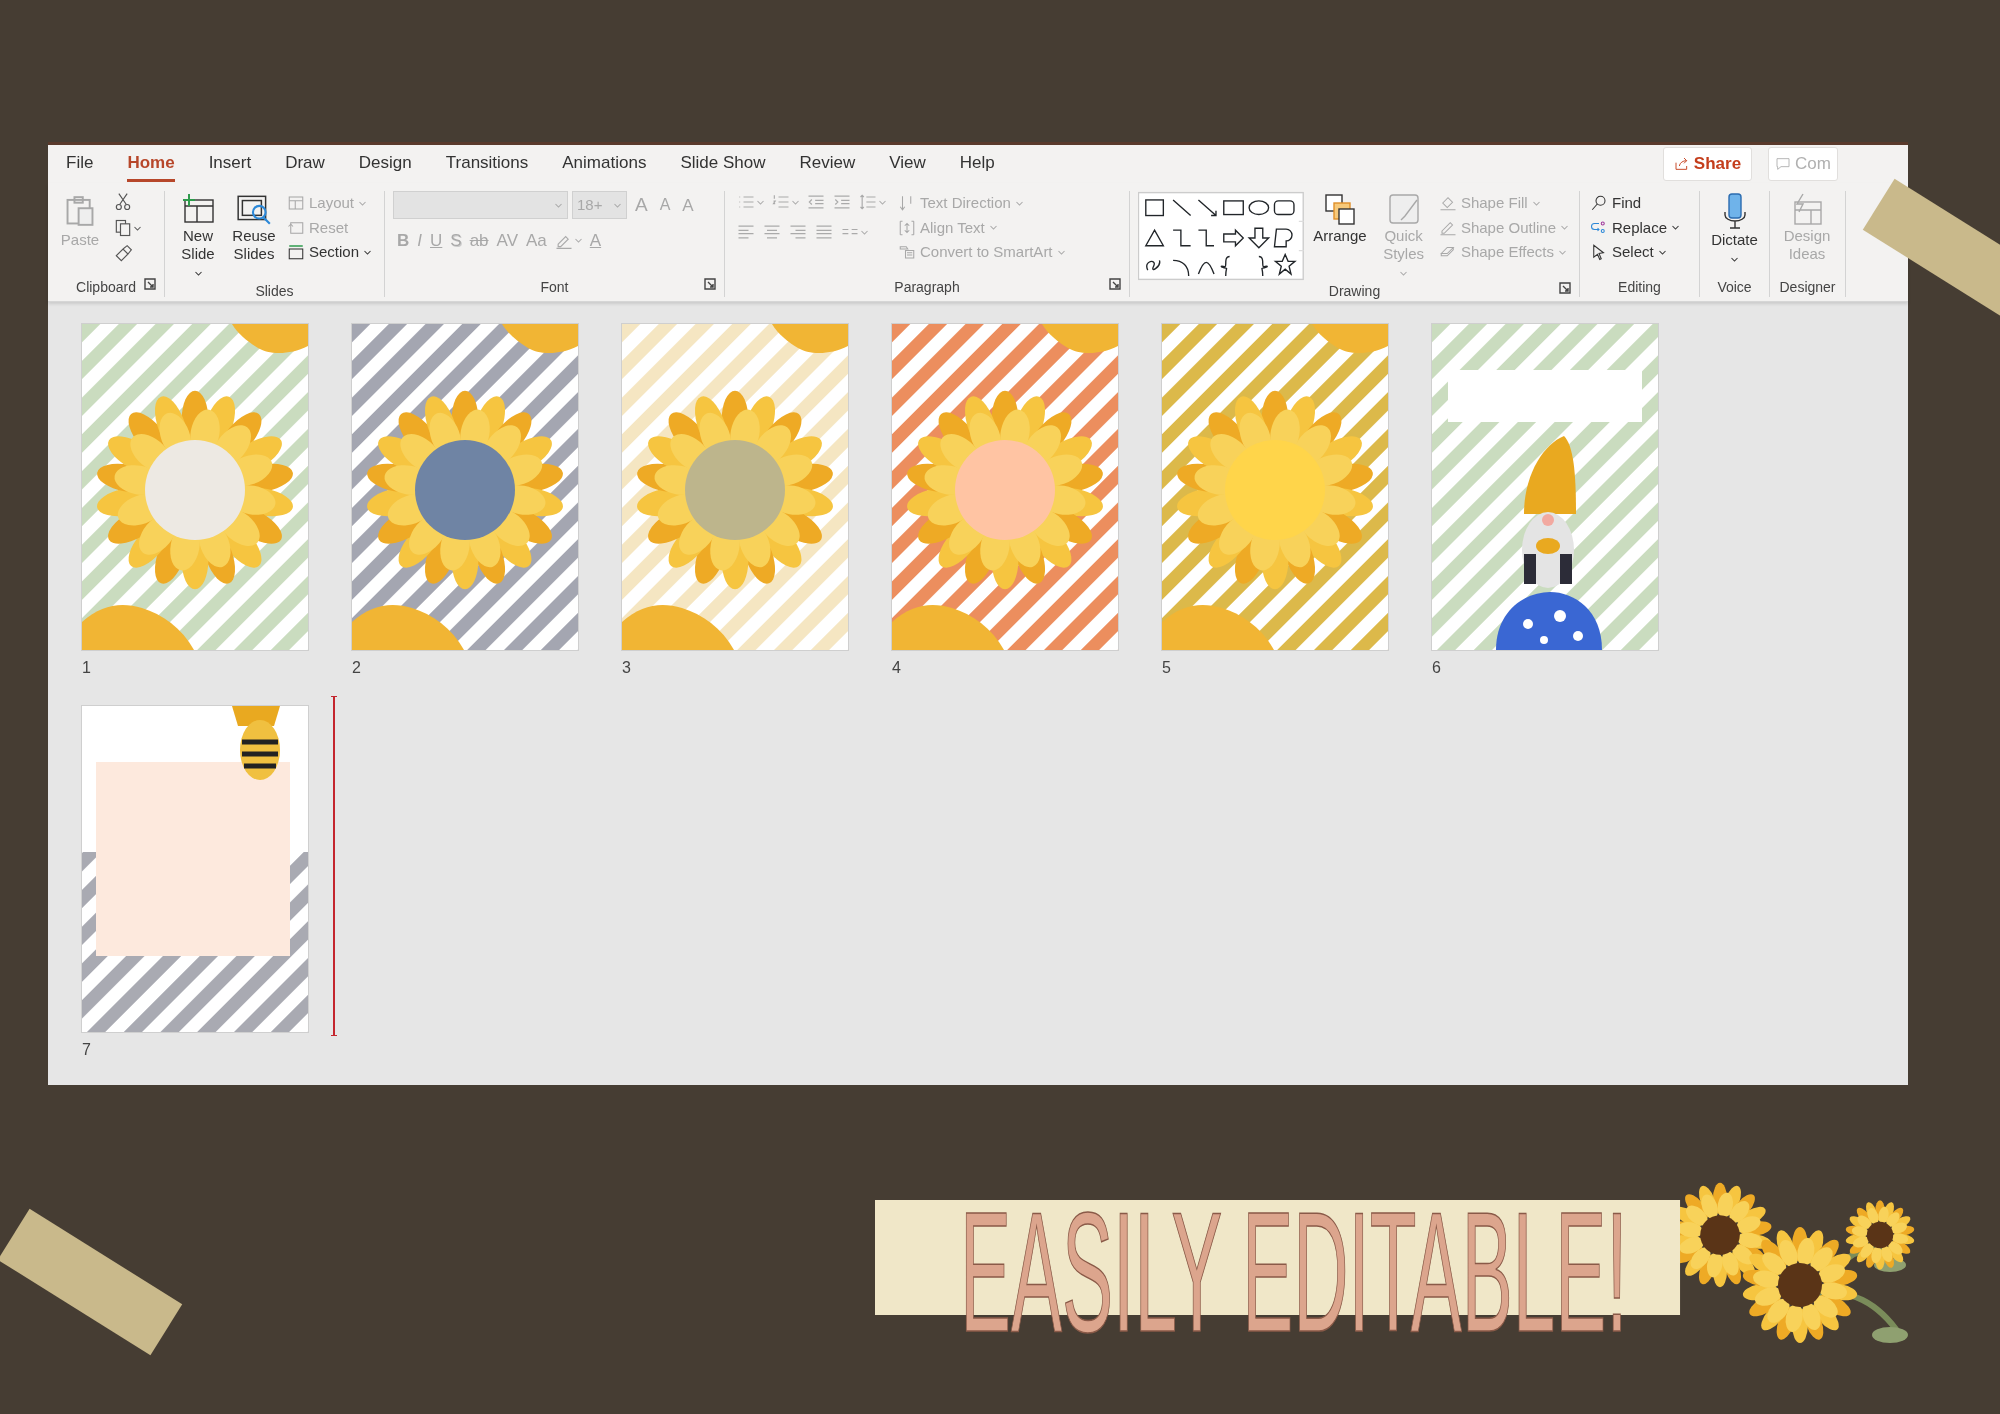  Describe the element at coordinates (296, 252) in the screenshot. I see `section-icon` at that location.